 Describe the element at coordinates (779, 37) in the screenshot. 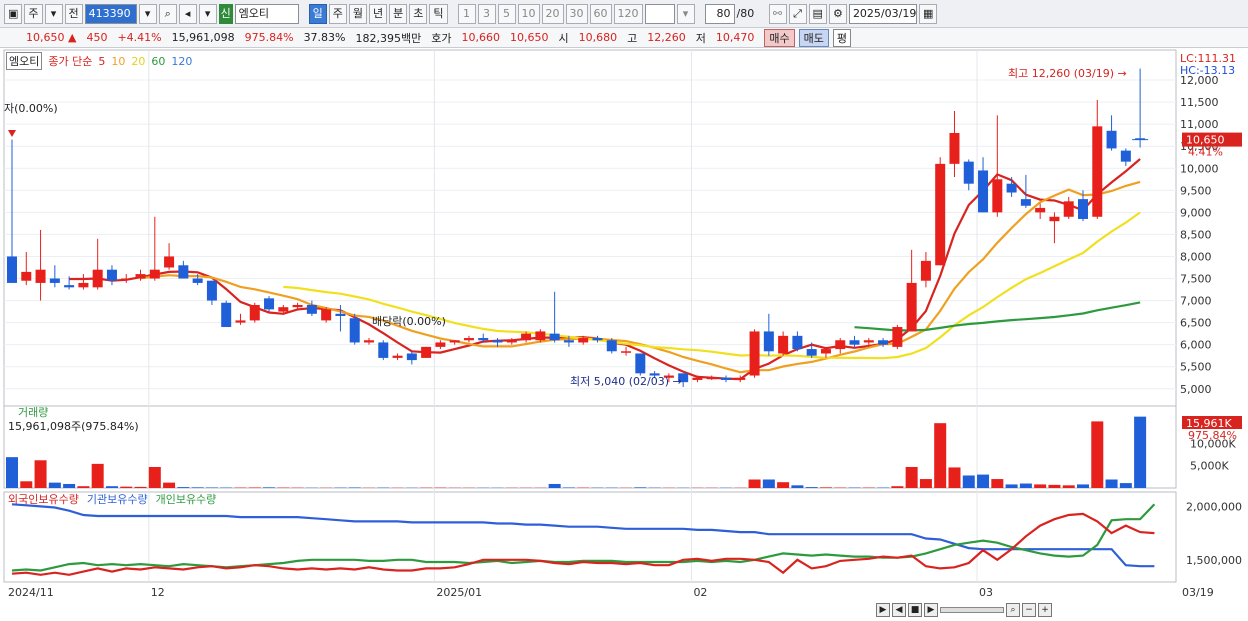

I see `buy-button: 매수` at that location.